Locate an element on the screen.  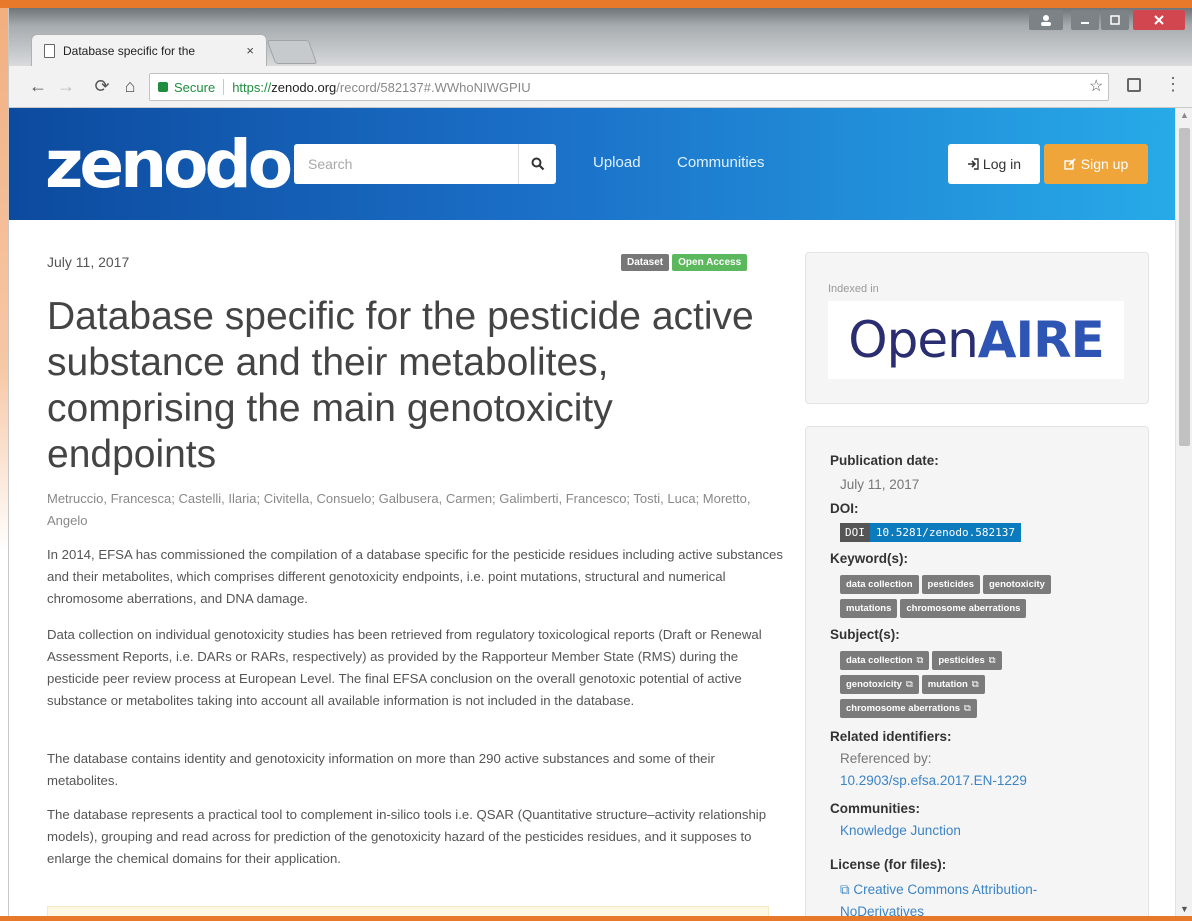
subjects-row: genotoxicity ⧉ mutation ⧉ is located at coordinates (912, 684).